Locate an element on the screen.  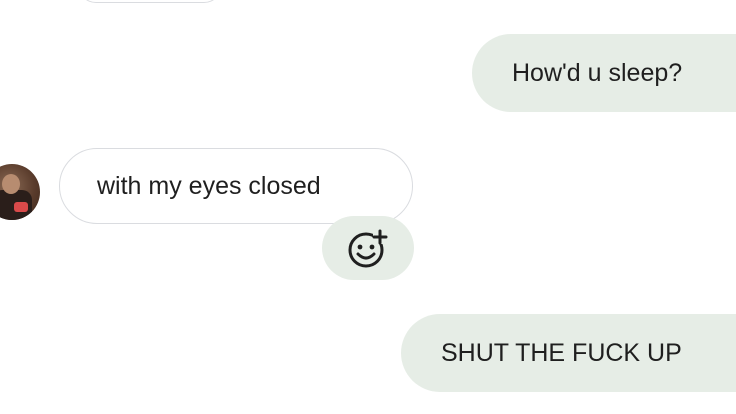
avatar-badge is located at coordinates (21, 207).